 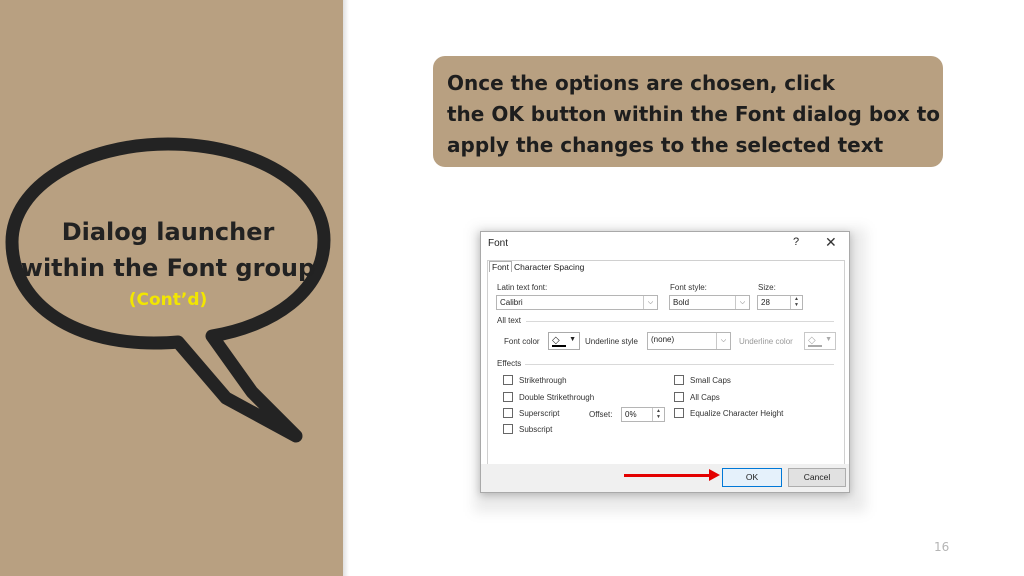 I want to click on latin-font-select: Calibri ⌵, so click(x=577, y=302).